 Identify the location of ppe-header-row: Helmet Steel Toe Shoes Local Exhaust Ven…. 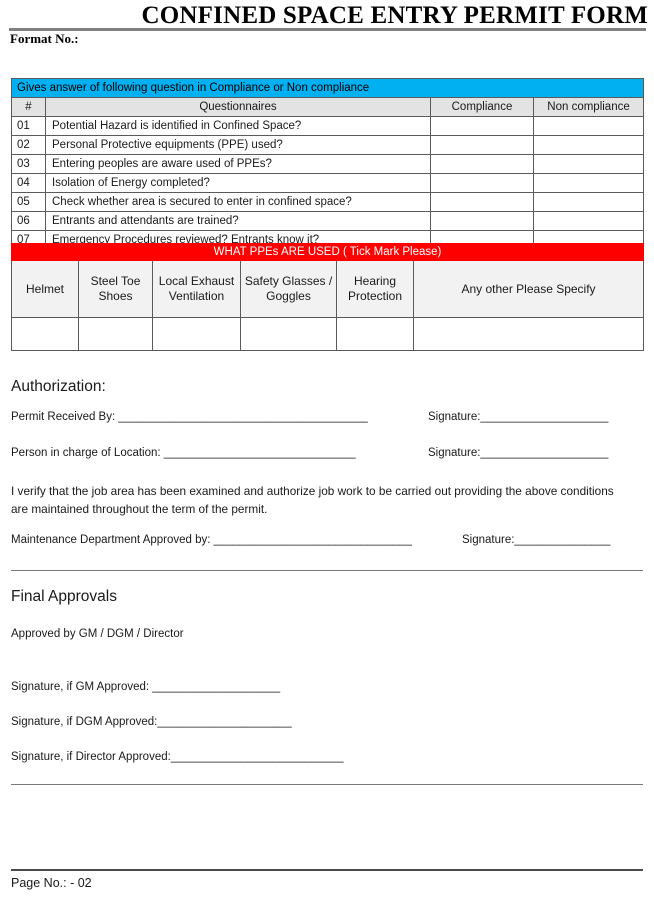
(328, 289).